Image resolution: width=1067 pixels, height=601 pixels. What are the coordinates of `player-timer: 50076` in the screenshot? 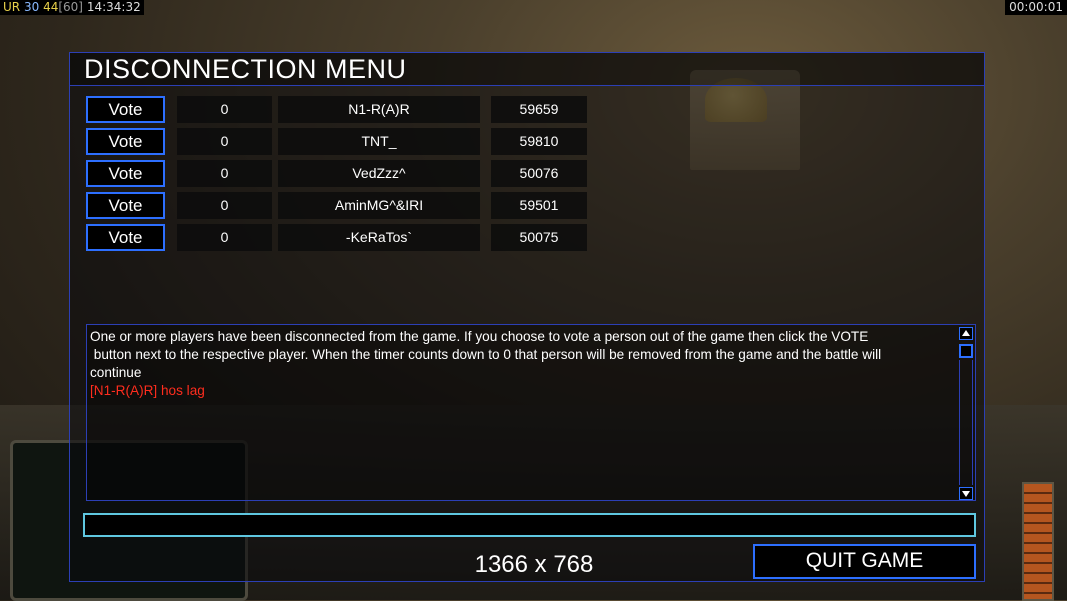 It's located at (539, 173).